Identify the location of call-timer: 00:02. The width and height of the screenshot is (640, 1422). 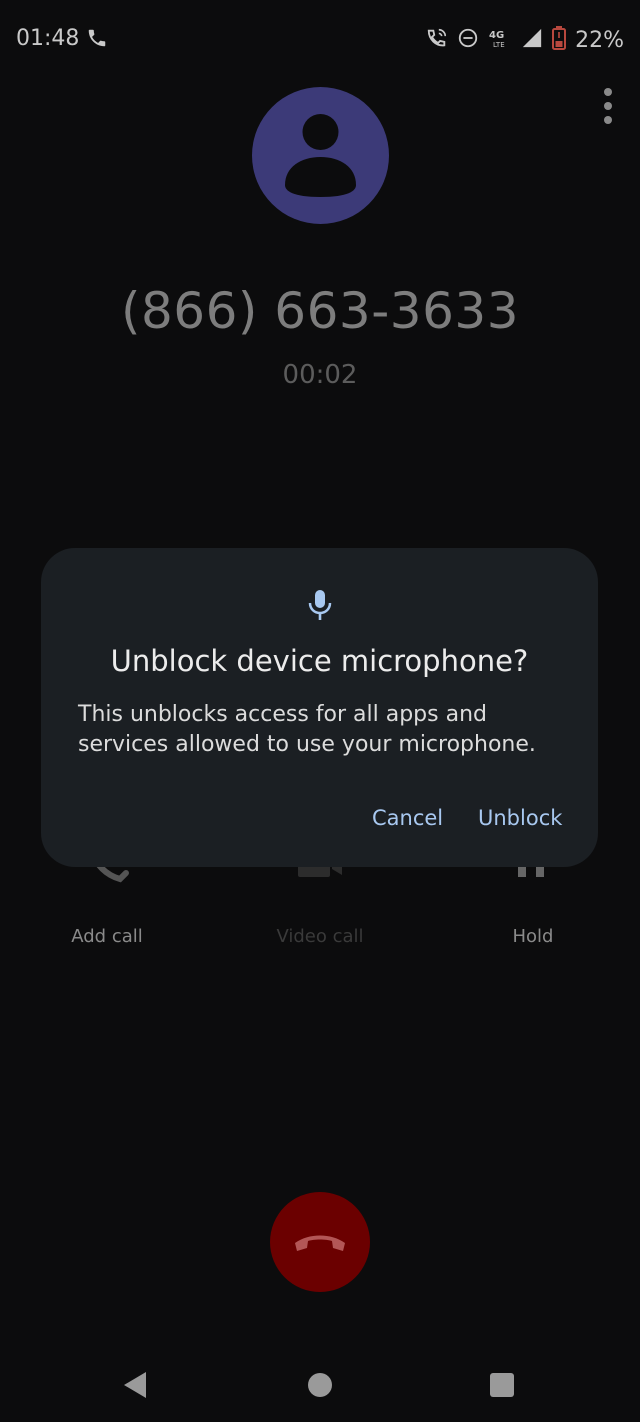
(320, 375).